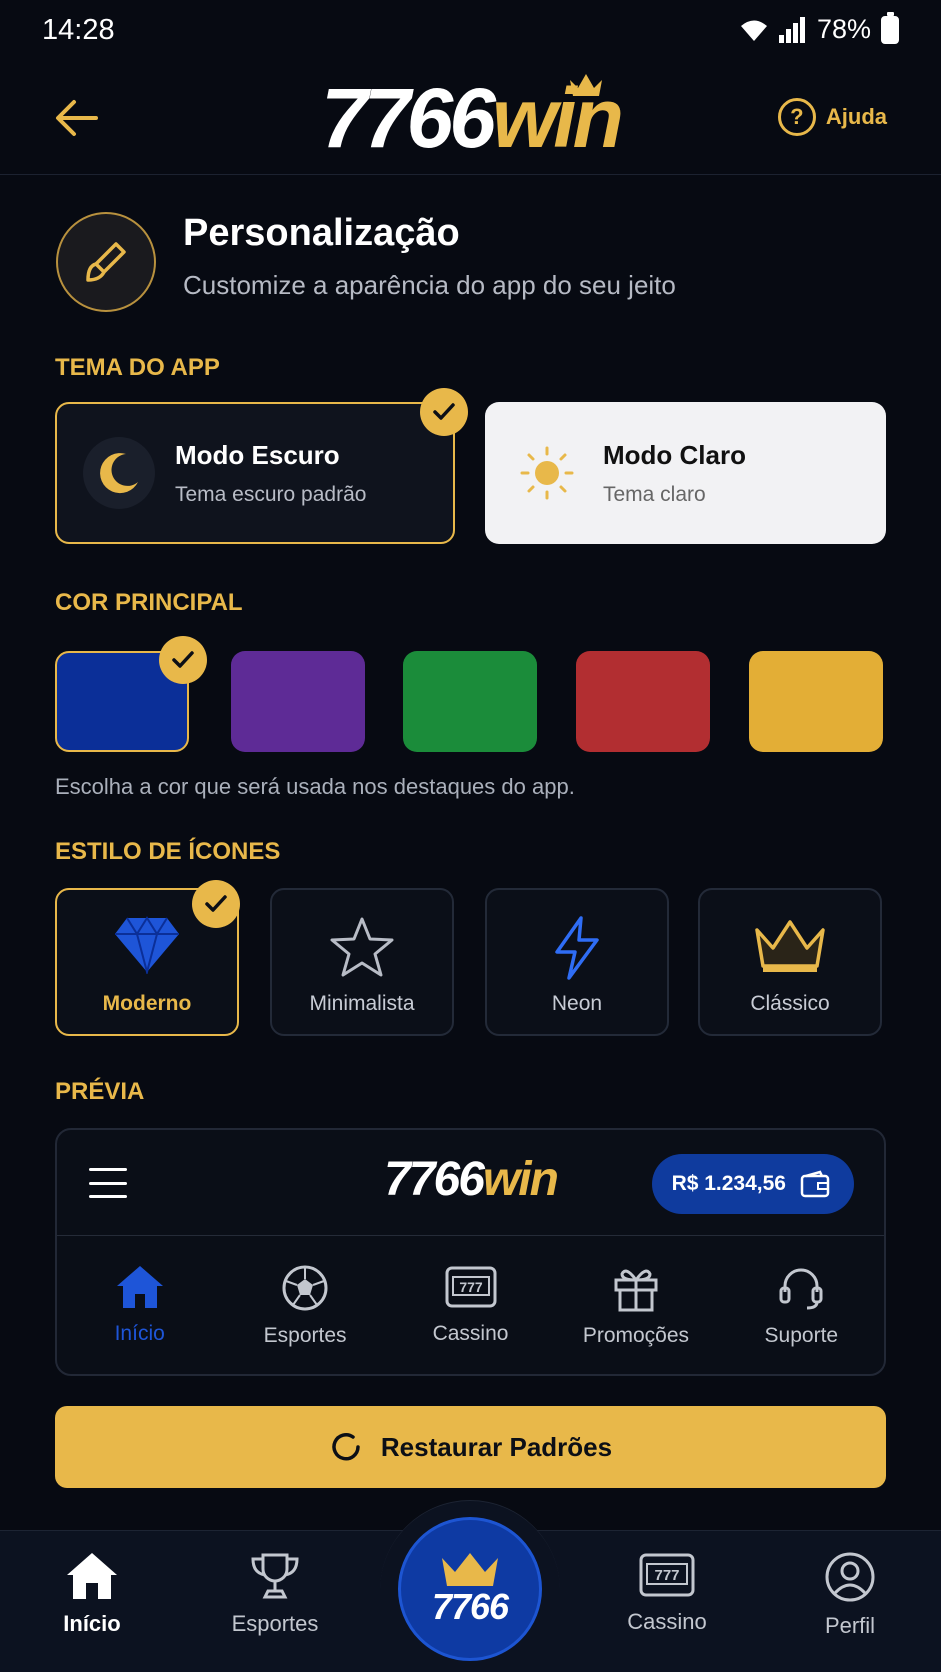 Image resolution: width=941 pixels, height=1672 pixels. I want to click on theme-light-title: Modo Claro, so click(674, 454).